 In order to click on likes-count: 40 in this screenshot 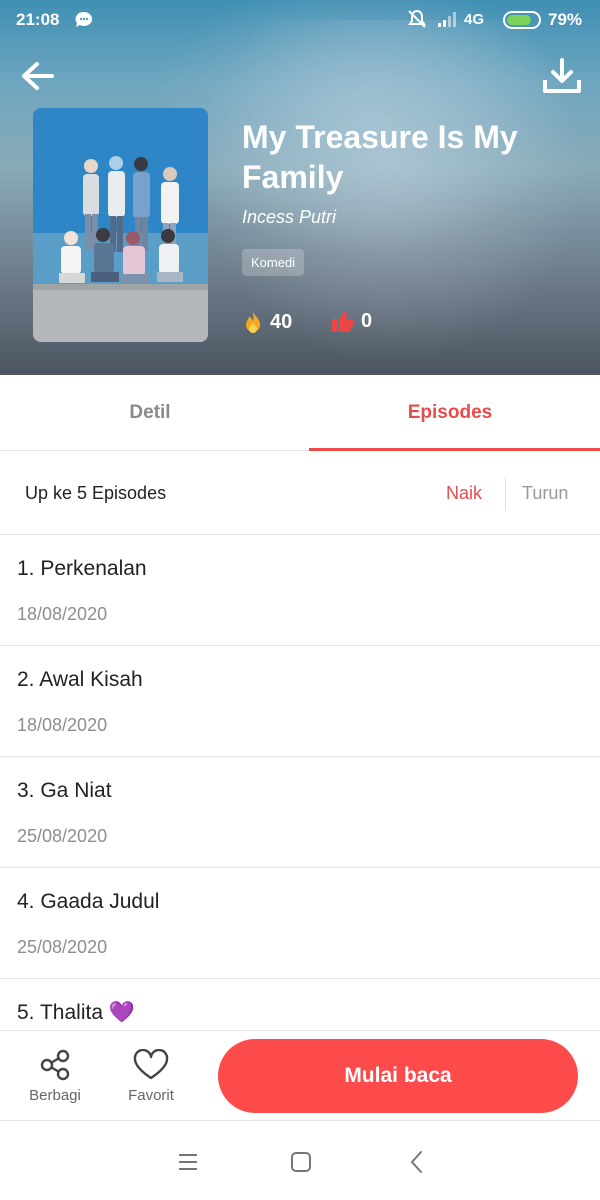, I will do `click(267, 322)`.